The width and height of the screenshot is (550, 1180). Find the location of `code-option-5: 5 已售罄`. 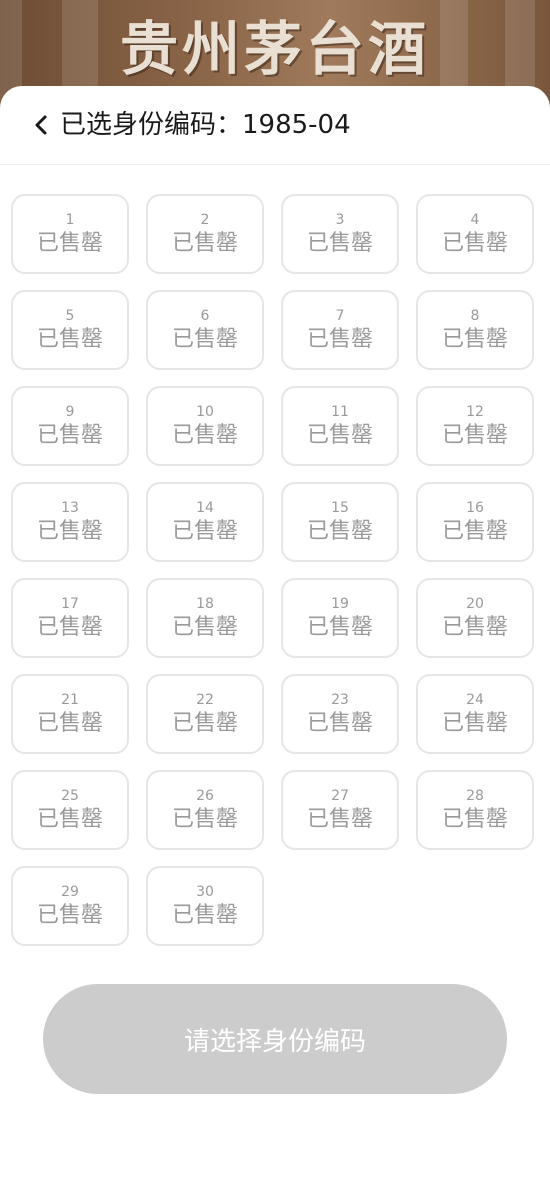

code-option-5: 5 已售罄 is located at coordinates (70, 330).